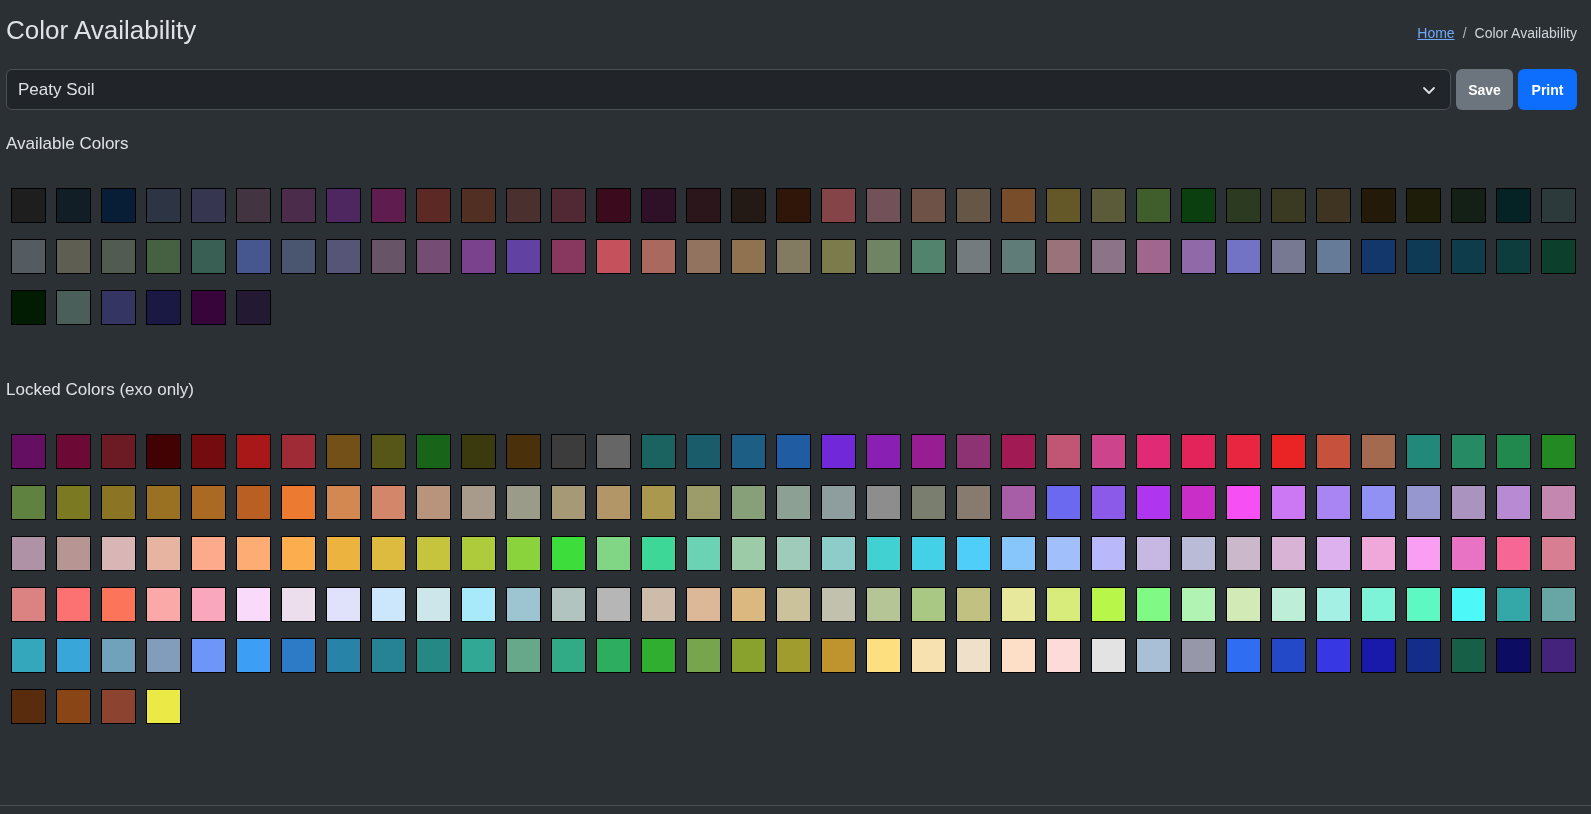  Describe the element at coordinates (1547, 89) in the screenshot. I see `print-button: Print` at that location.